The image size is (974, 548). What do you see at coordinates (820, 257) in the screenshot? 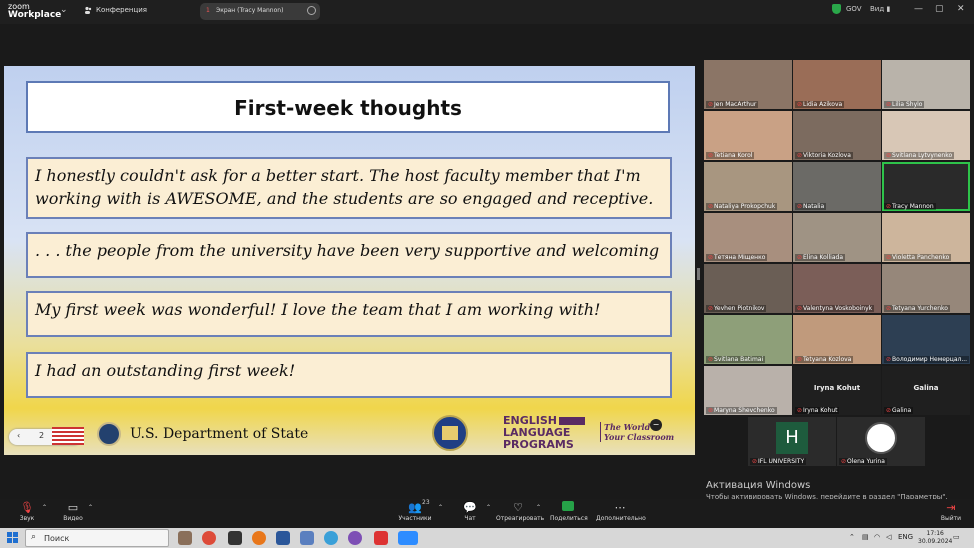
I see `participant-name: ⊘Elina Kolliada` at bounding box center [820, 257].